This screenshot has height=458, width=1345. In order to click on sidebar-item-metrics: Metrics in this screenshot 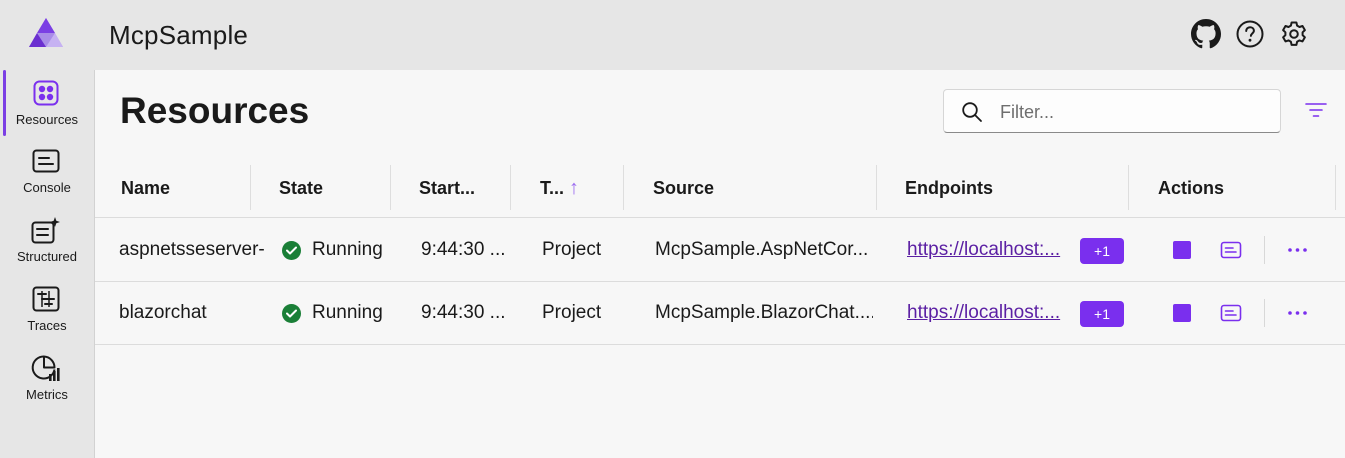, I will do `click(47, 378)`.